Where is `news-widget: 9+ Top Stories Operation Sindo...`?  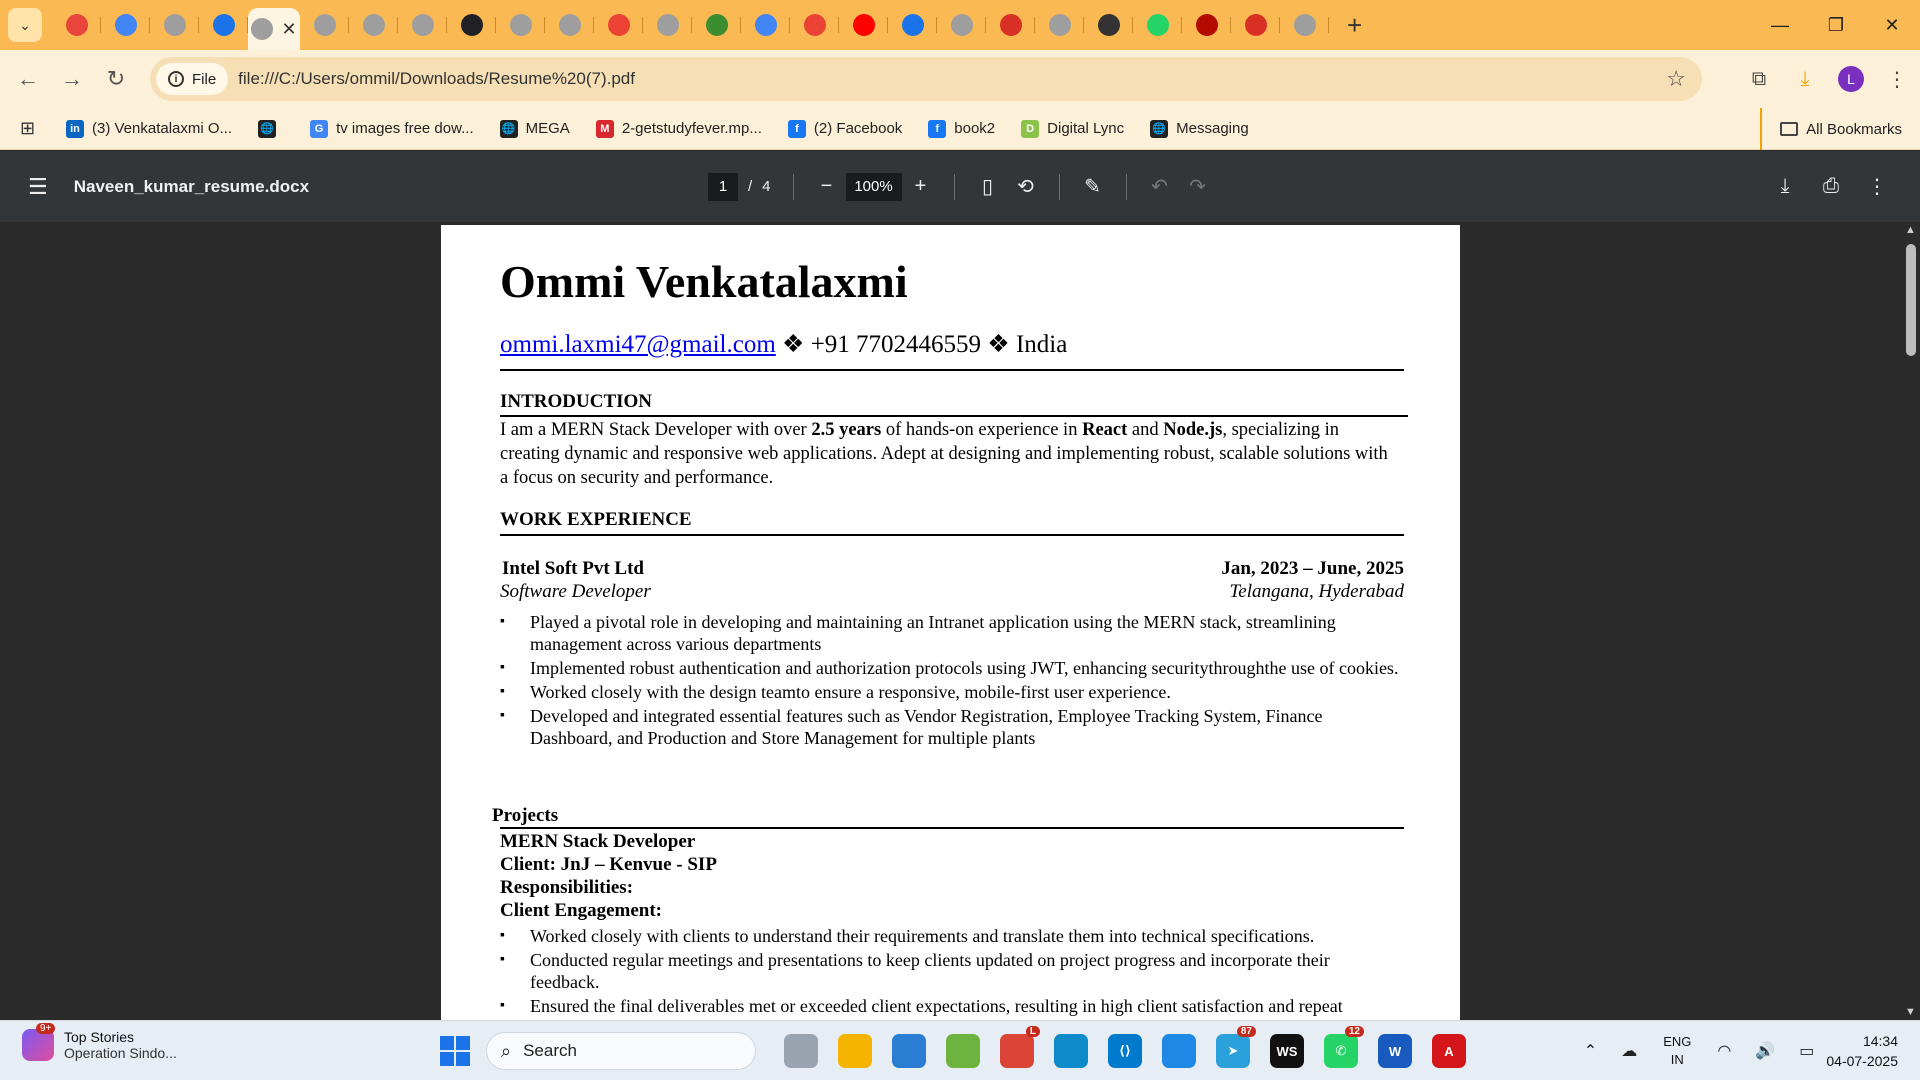
news-widget: 9+ Top Stories Operation Sindo... is located at coordinates (99, 1042).